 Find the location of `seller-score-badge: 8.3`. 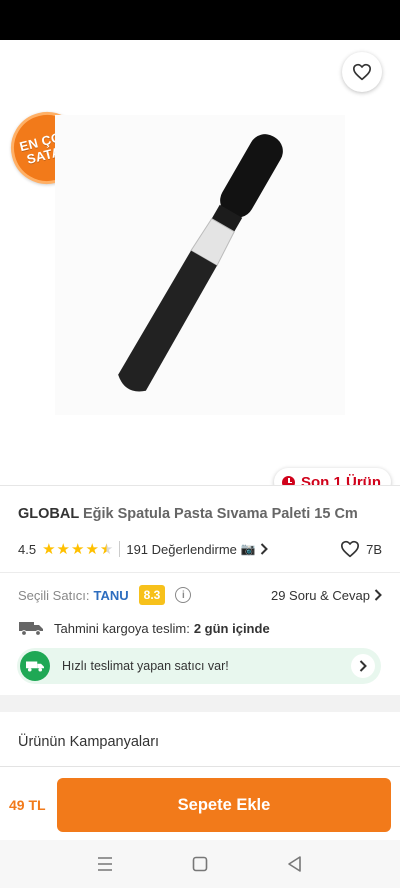

seller-score-badge: 8.3 is located at coordinates (152, 595).